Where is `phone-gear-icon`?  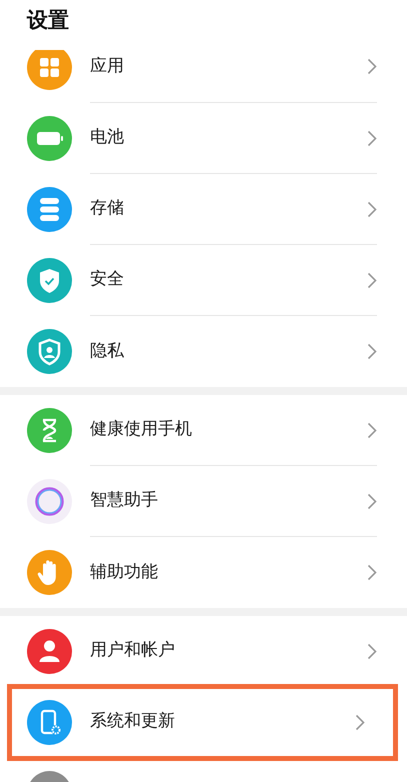
phone-gear-icon is located at coordinates (49, 722).